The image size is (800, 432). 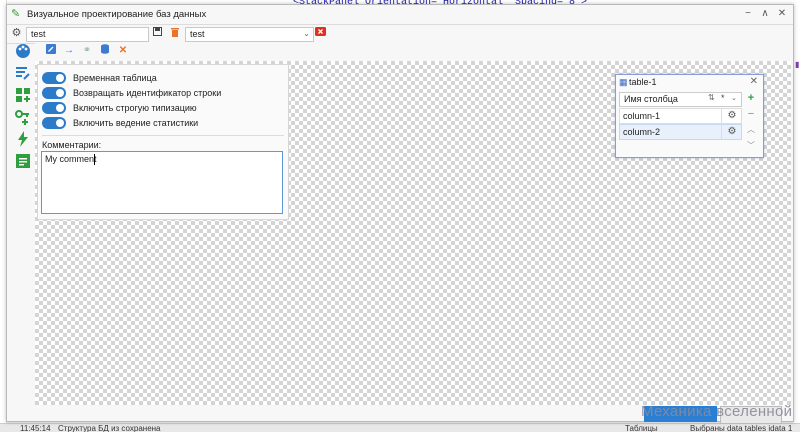 I want to click on comment-textarea: My comment, so click(x=162, y=182).